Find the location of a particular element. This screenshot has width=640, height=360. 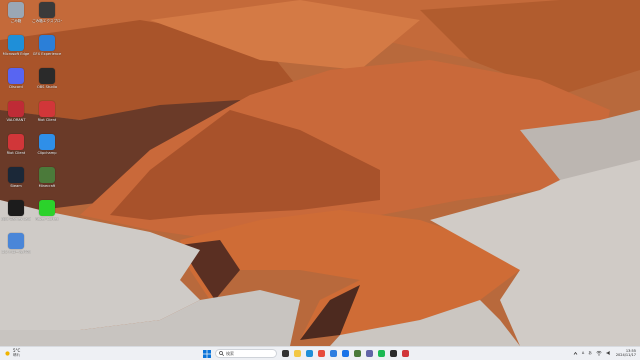

taskbar-file-explorer is located at coordinates (297, 354).